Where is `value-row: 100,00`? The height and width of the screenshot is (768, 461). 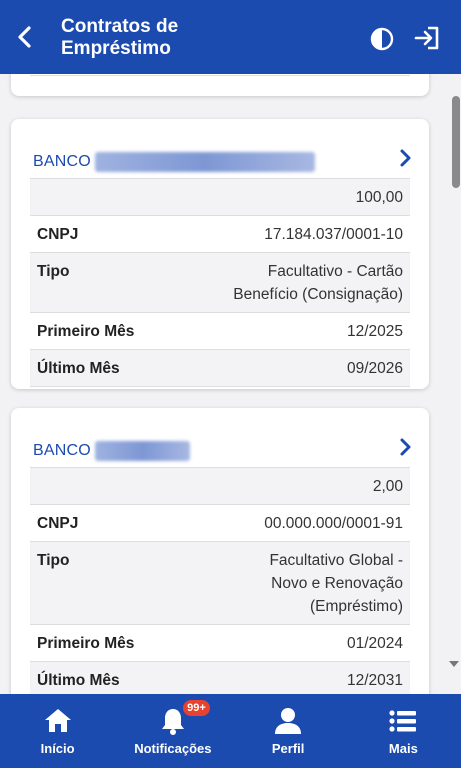
value-row: 100,00 is located at coordinates (220, 196).